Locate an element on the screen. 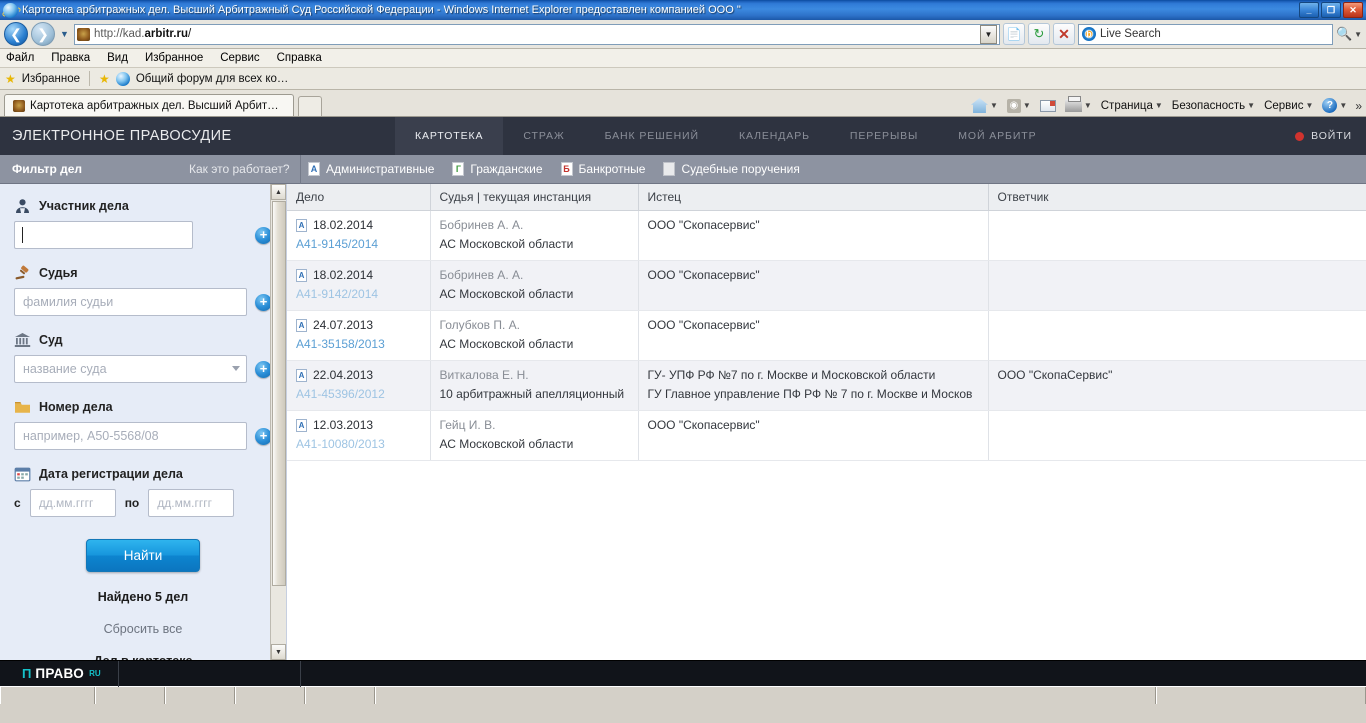 Image resolution: width=1366 pixels, height=723 pixels. chevron-down-icon is located at coordinates (236, 368).